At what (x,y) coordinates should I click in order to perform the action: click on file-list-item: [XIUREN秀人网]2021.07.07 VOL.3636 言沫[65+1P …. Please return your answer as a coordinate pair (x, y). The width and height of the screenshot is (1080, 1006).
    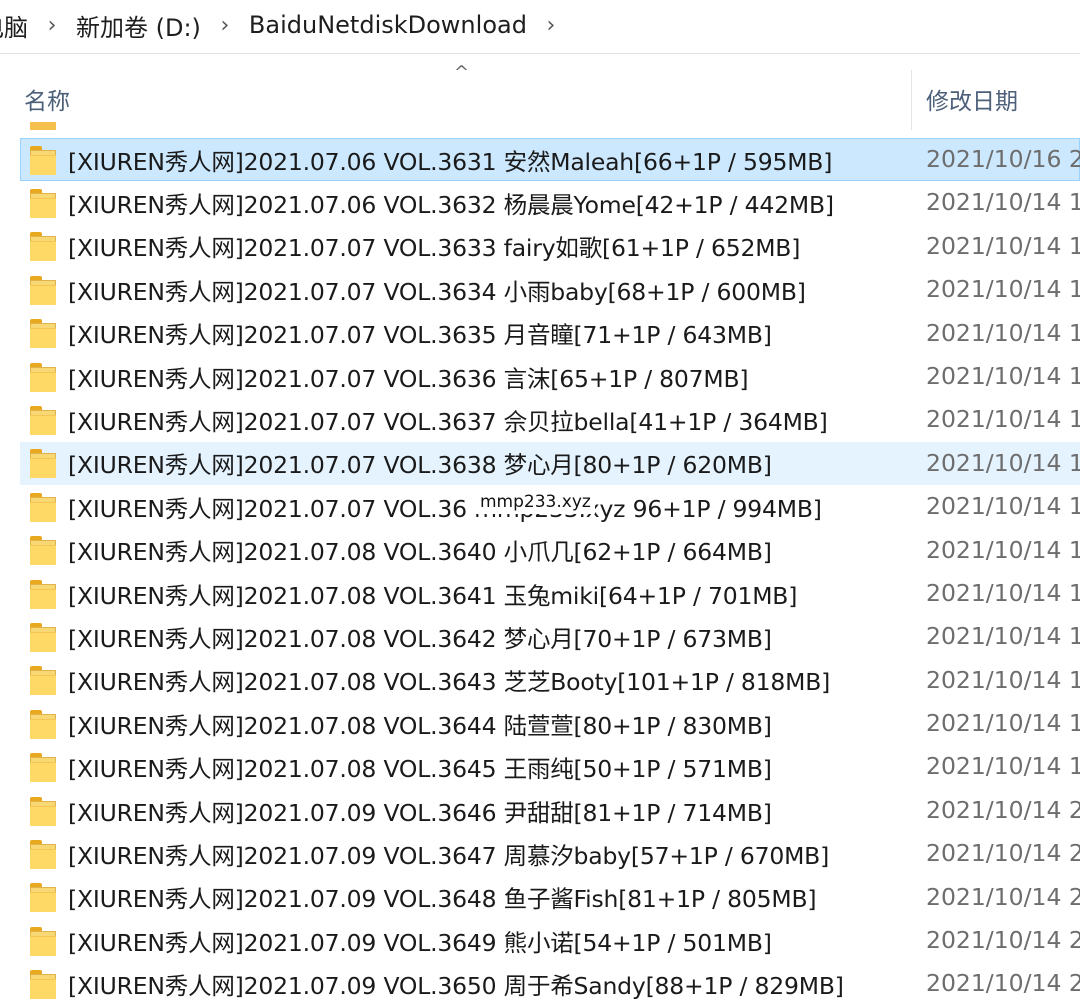
    Looking at the image, I should click on (540, 376).